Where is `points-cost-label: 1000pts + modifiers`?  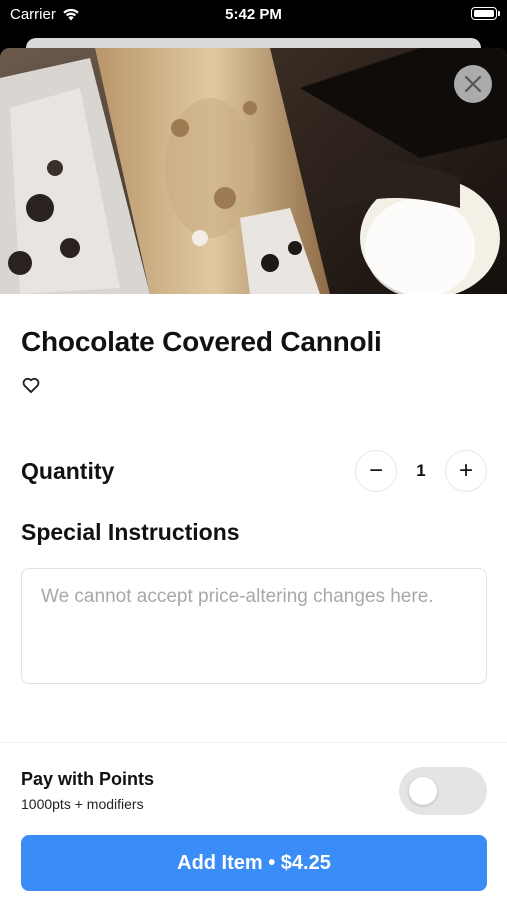 points-cost-label: 1000pts + modifiers is located at coordinates (82, 804).